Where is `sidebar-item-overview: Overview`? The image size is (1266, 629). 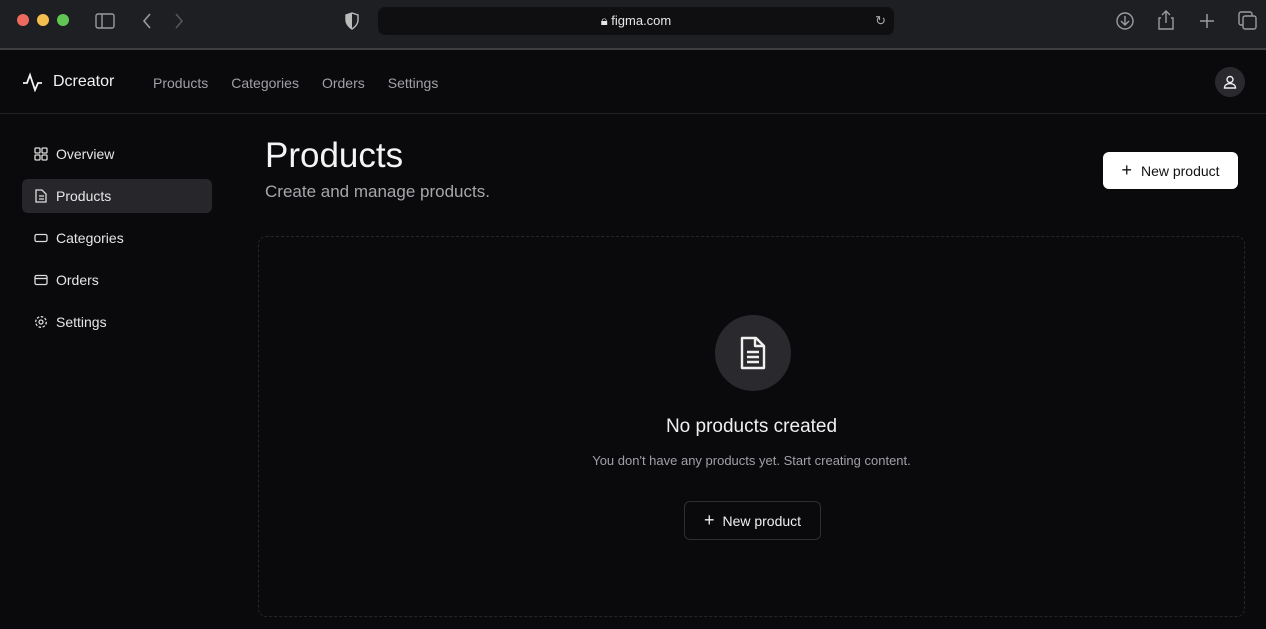 sidebar-item-overview: Overview is located at coordinates (117, 154).